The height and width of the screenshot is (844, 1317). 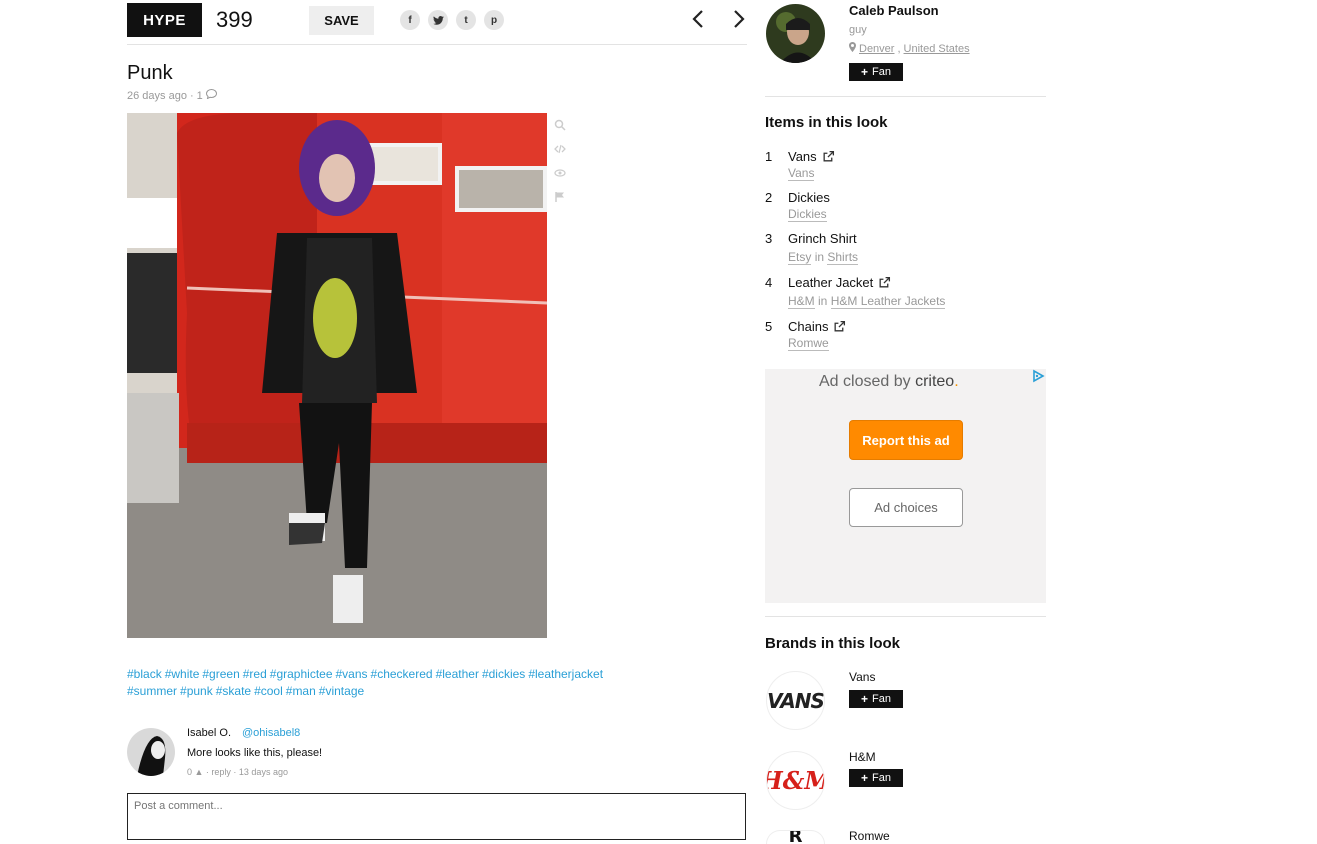 I want to click on author-avatar, so click(x=795, y=33).